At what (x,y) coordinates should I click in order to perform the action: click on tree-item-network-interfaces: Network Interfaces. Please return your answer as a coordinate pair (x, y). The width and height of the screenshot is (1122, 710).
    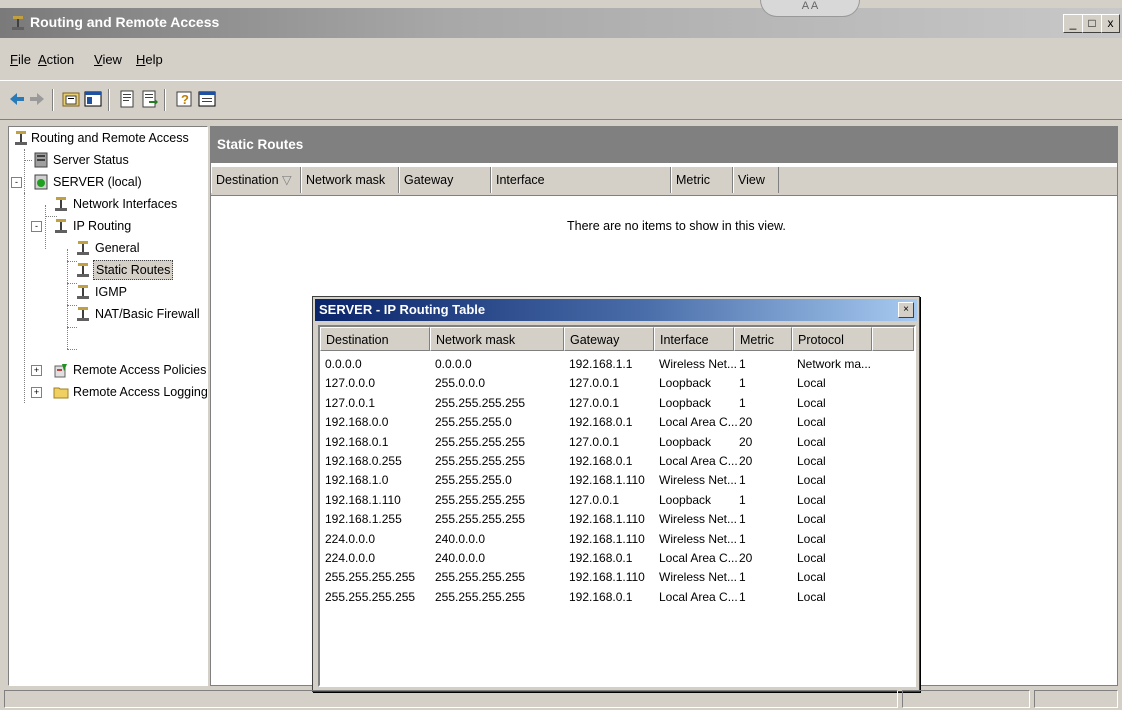
    Looking at the image, I should click on (107, 204).